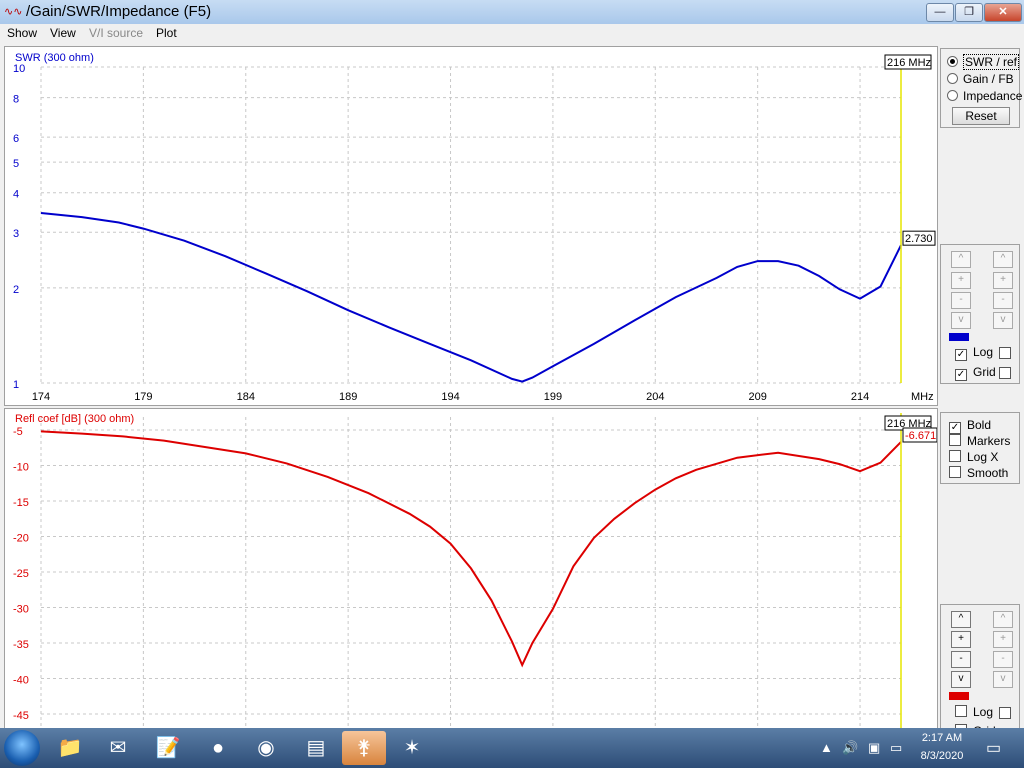  What do you see at coordinates (979, 441) in the screenshot?
I see `markers-option: Markers` at bounding box center [979, 441].